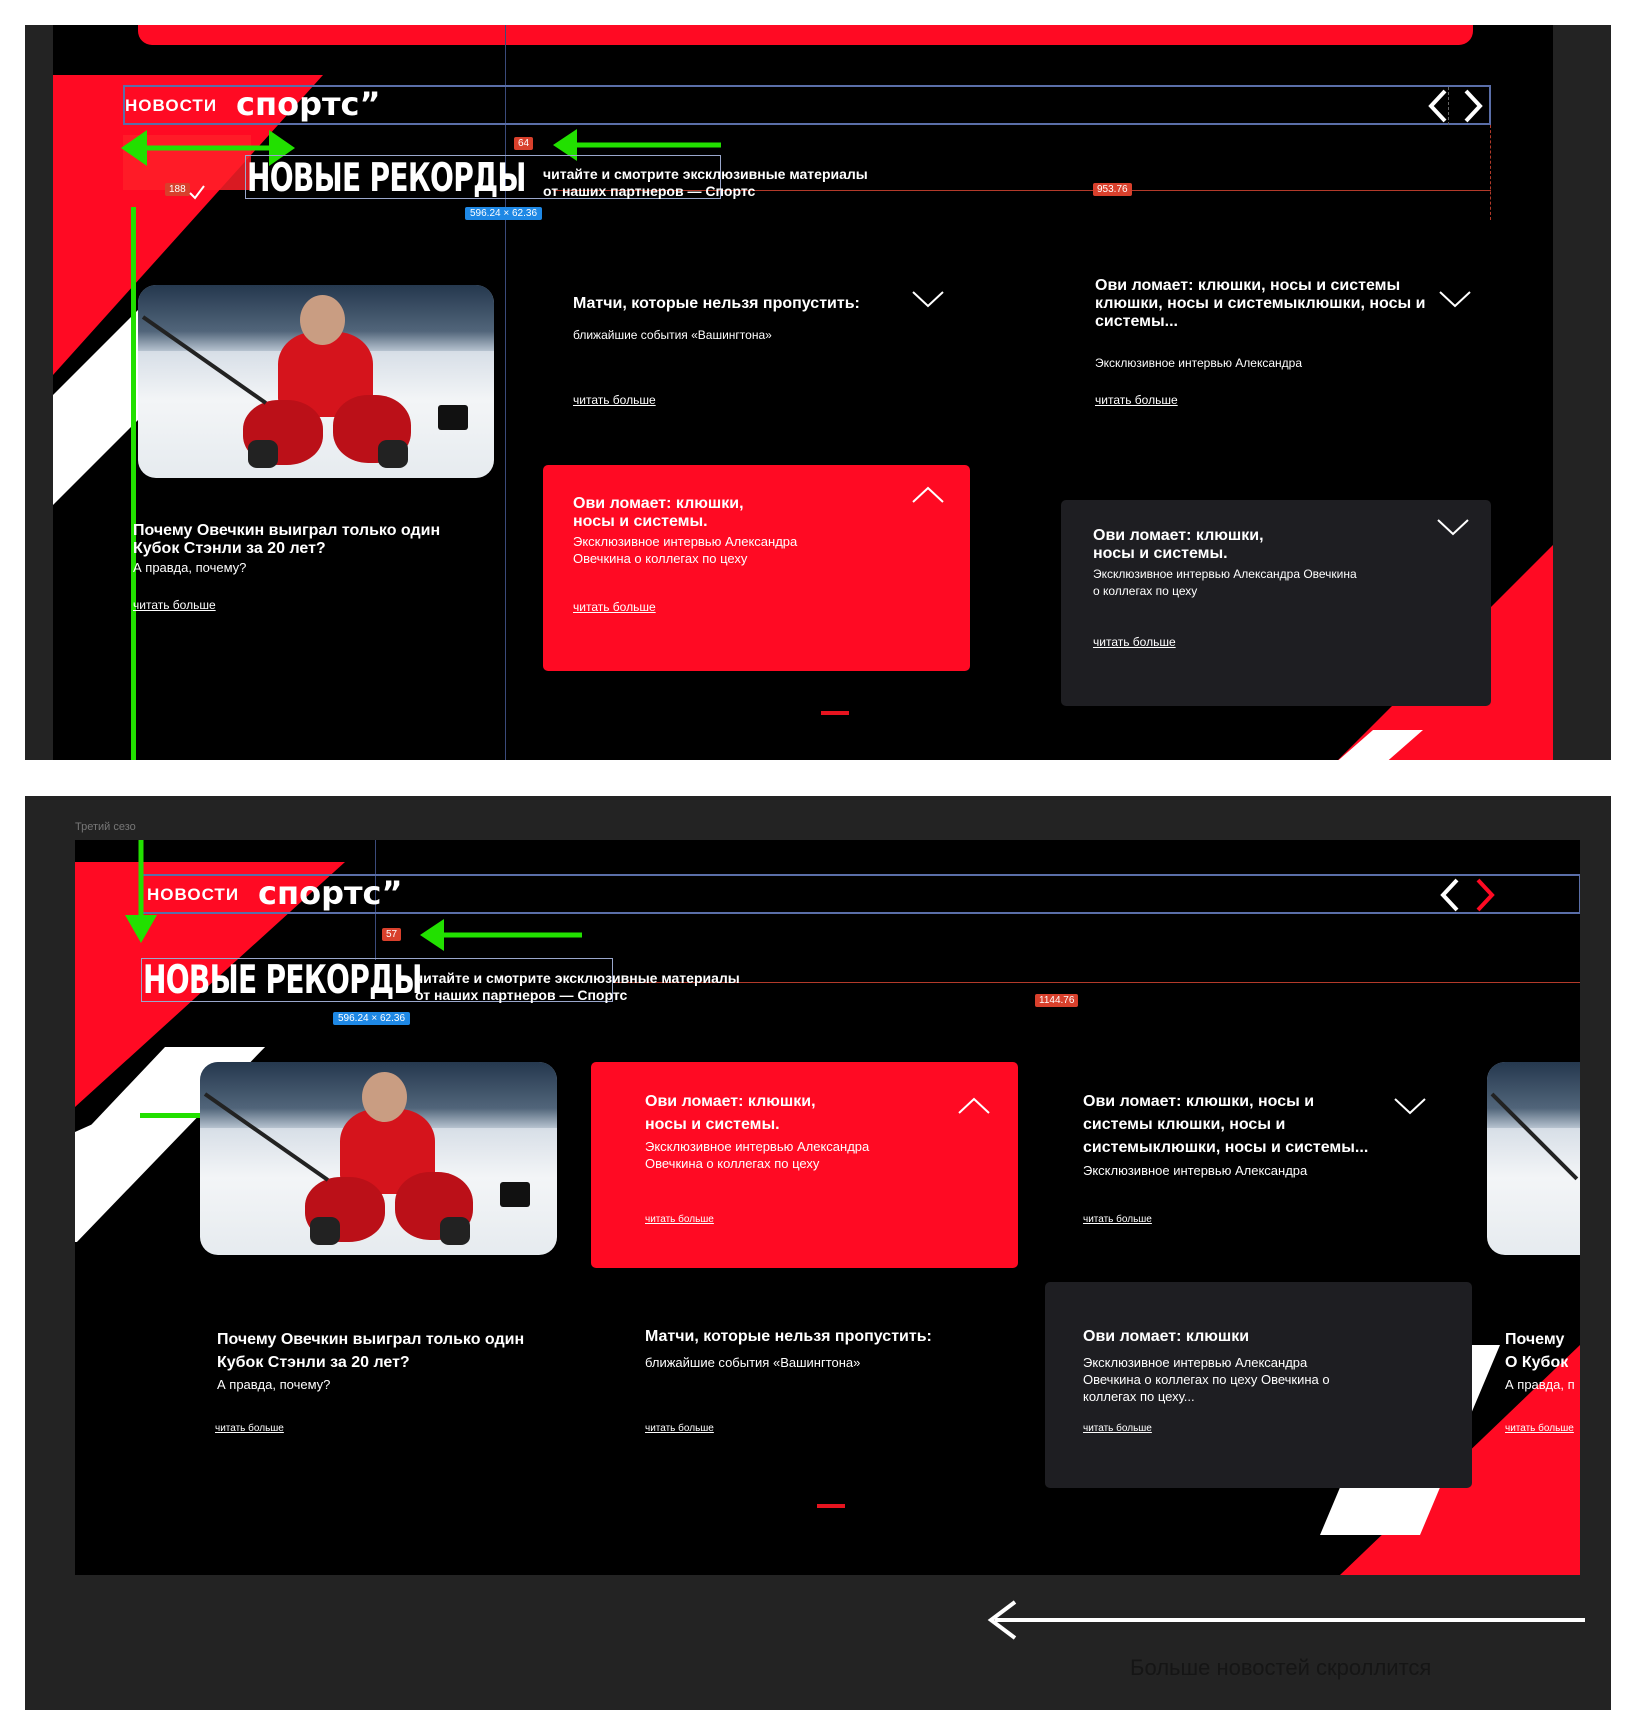  Describe the element at coordinates (133, 483) in the screenshot. I see `green-vertical-line` at that location.